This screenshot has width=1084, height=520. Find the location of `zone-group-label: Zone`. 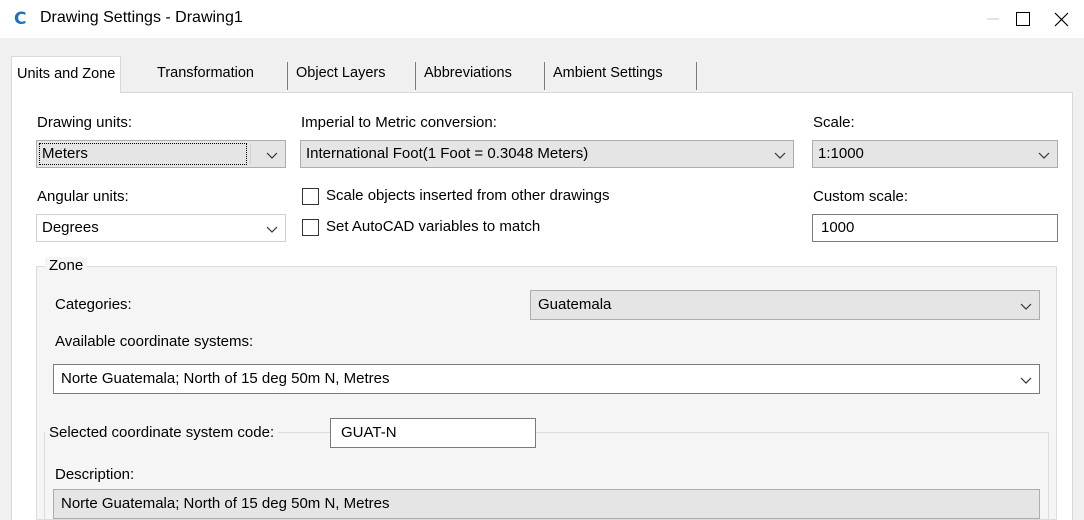

zone-group-label: Zone is located at coordinates (66, 265).